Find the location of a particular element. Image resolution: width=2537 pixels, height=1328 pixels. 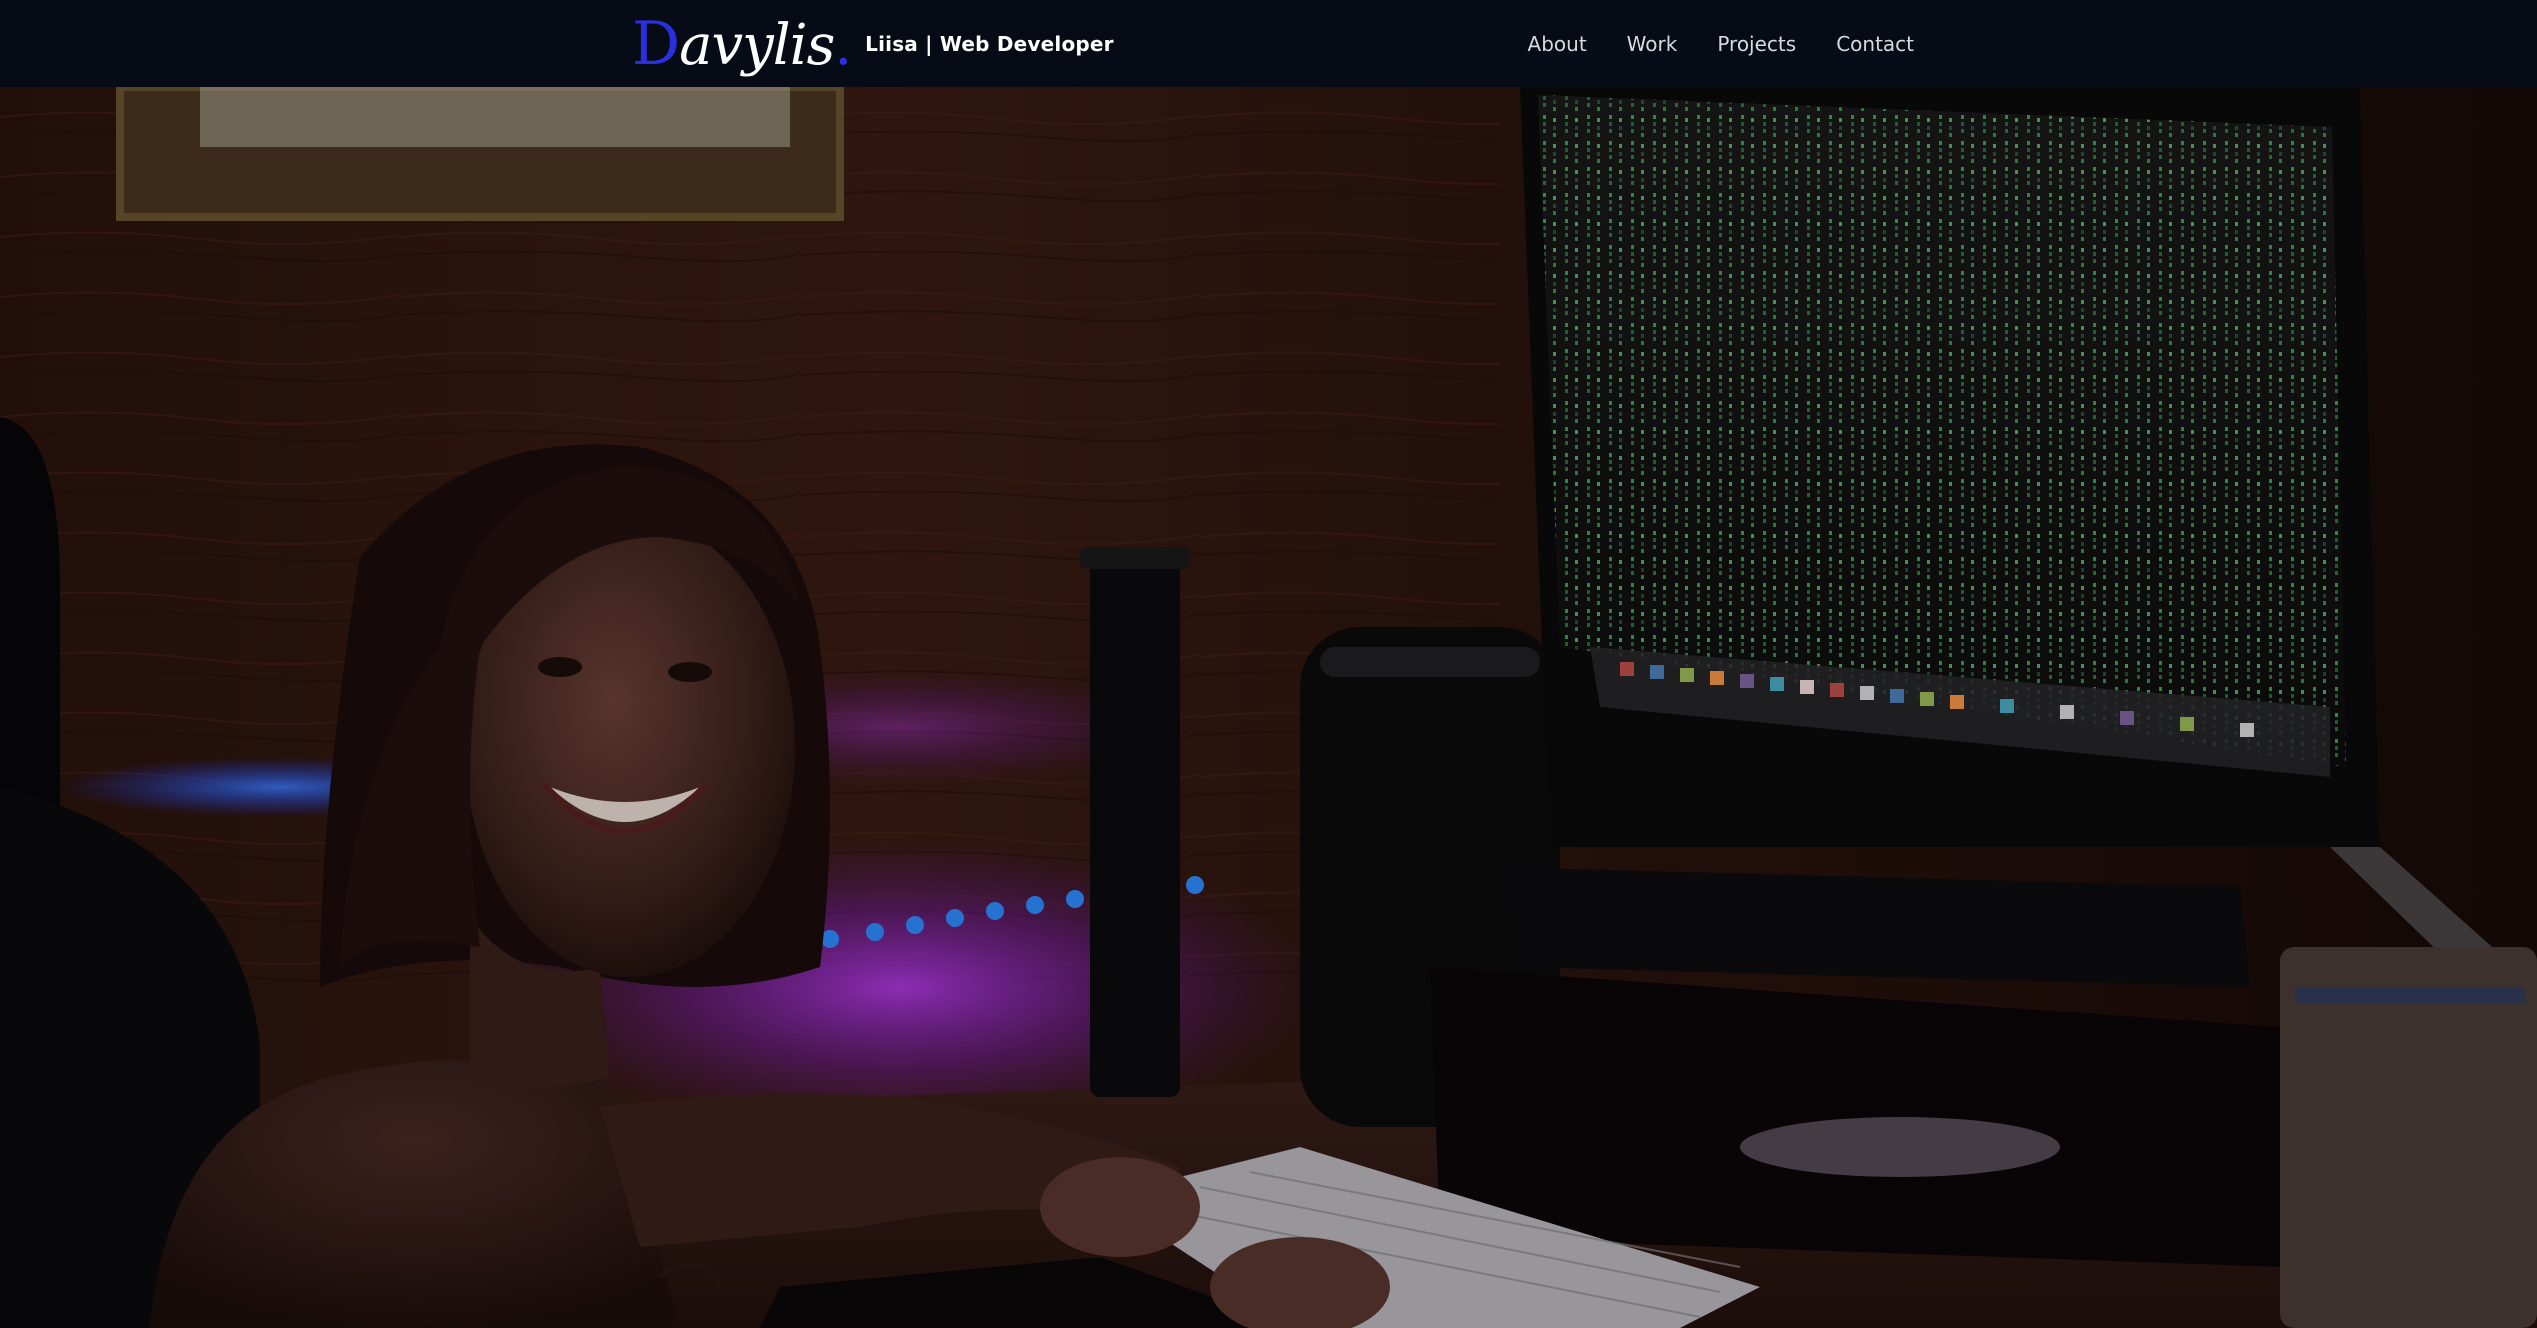

logo-initial: D is located at coordinates (656, 43).